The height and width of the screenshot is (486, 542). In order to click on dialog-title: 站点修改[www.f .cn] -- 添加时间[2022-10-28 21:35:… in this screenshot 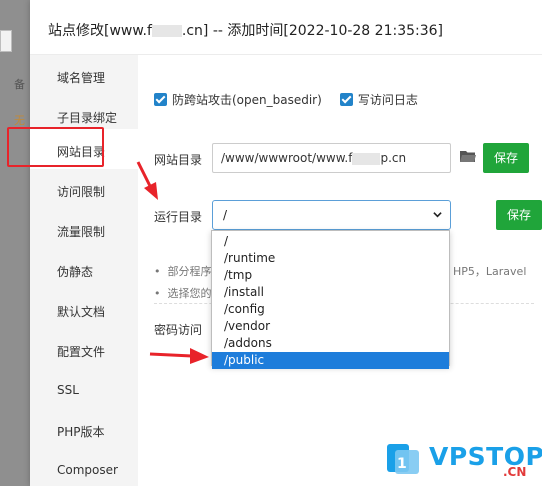, I will do `click(286, 27)`.